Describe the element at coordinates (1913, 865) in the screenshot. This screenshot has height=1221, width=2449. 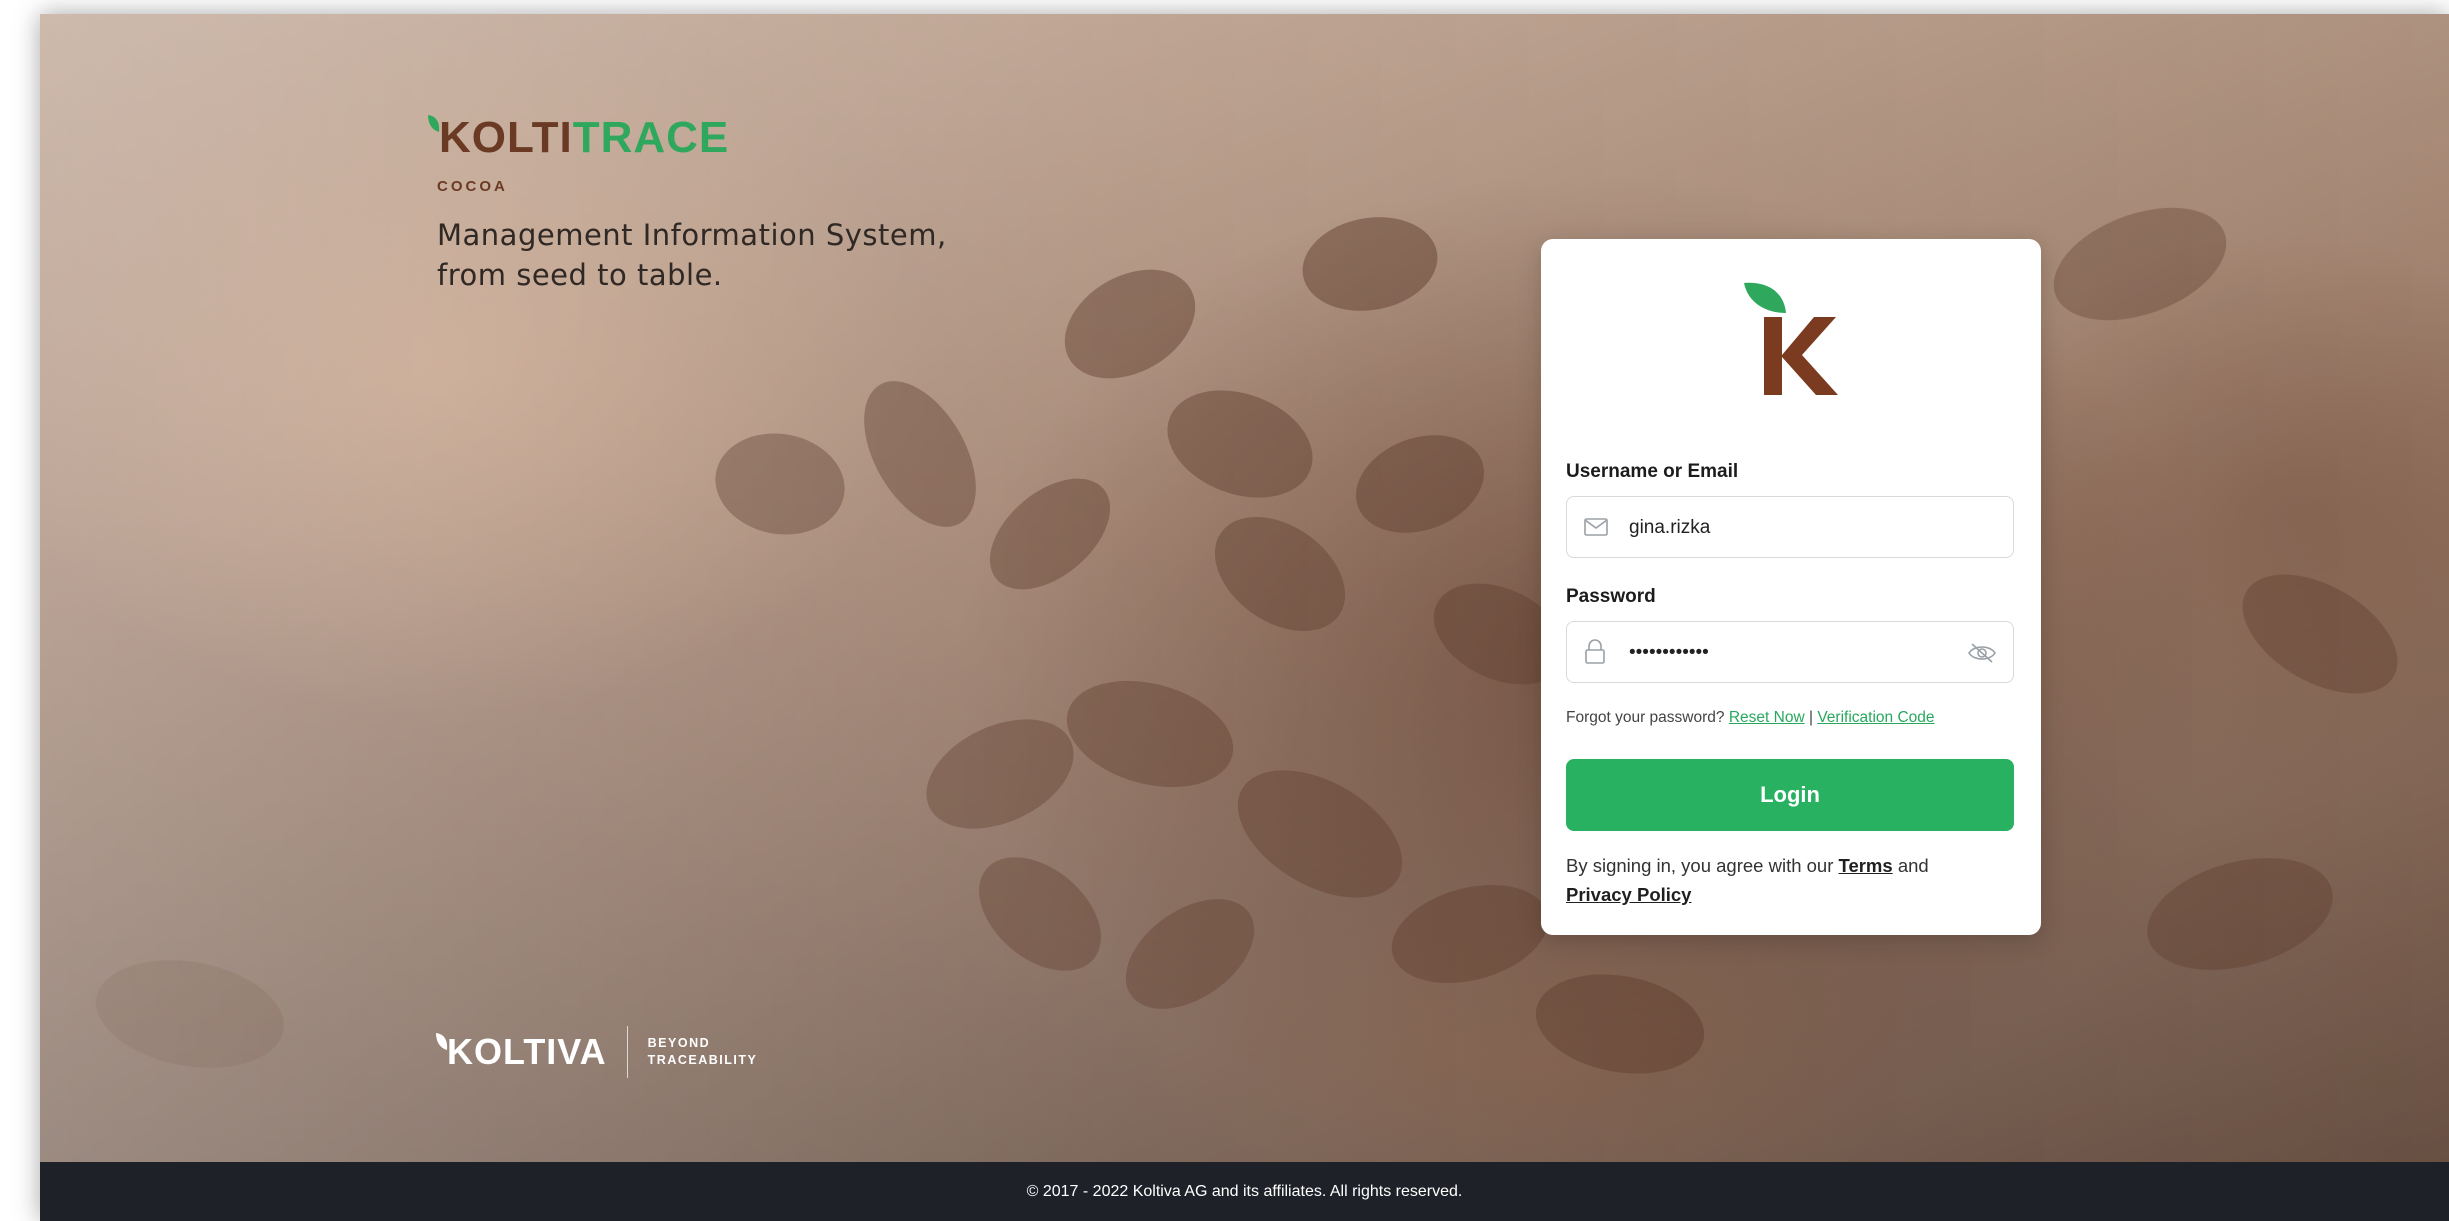
I see `agree-and: and` at that location.